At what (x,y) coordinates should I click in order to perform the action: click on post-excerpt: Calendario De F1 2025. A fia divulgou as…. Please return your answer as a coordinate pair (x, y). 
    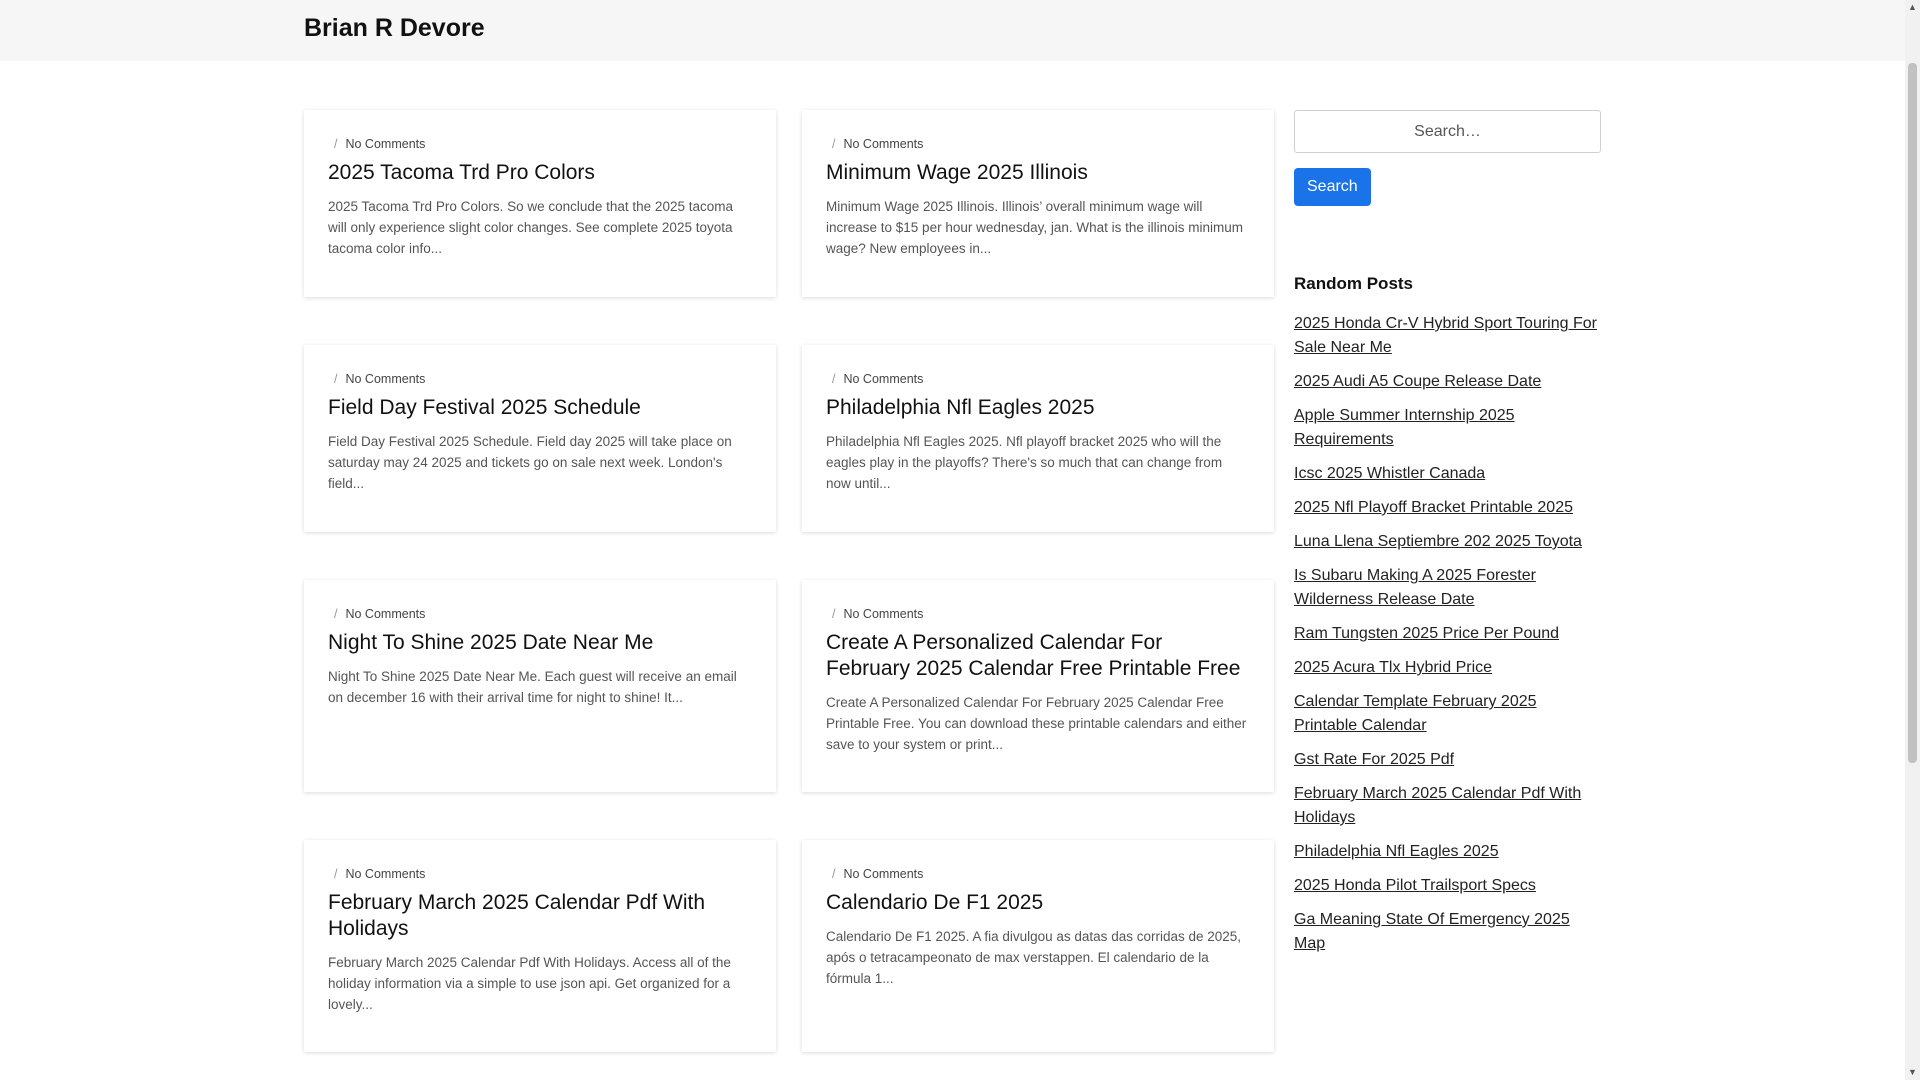
    Looking at the image, I should click on (1034, 957).